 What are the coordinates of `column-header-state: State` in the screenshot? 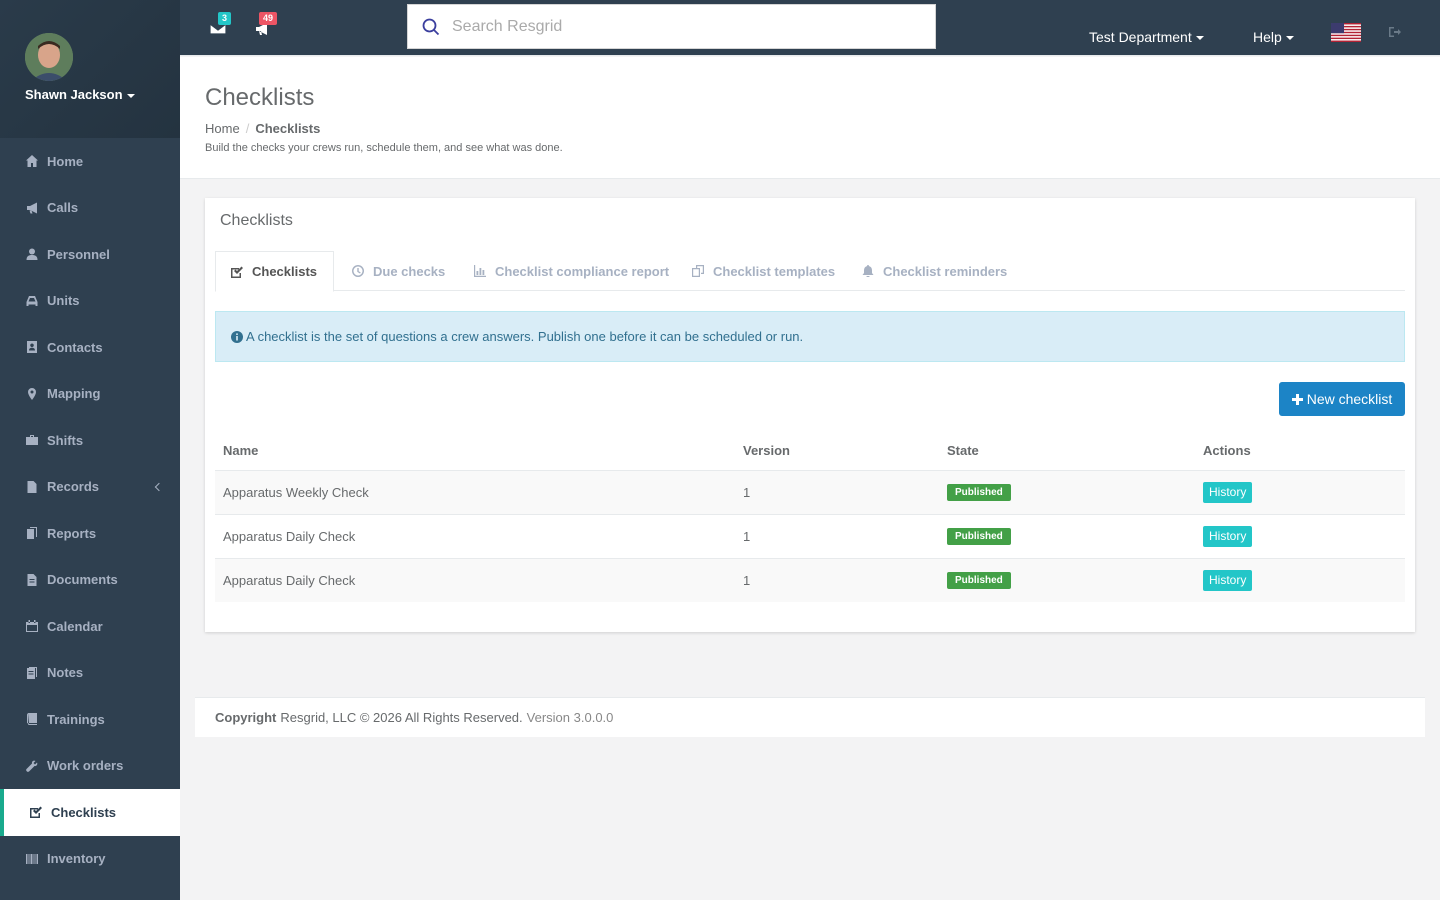 It's located at (1067, 451).